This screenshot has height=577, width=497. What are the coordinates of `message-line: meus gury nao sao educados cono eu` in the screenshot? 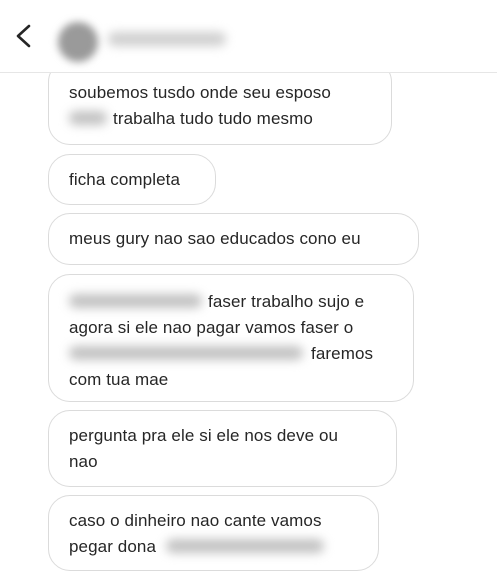 It's located at (215, 238).